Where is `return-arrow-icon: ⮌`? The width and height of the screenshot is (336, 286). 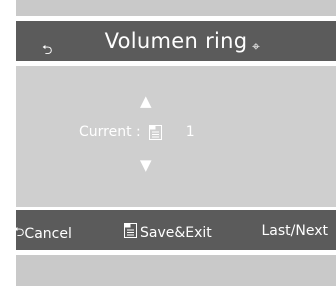
return-arrow-icon: ⮌ is located at coordinates (19, 232).